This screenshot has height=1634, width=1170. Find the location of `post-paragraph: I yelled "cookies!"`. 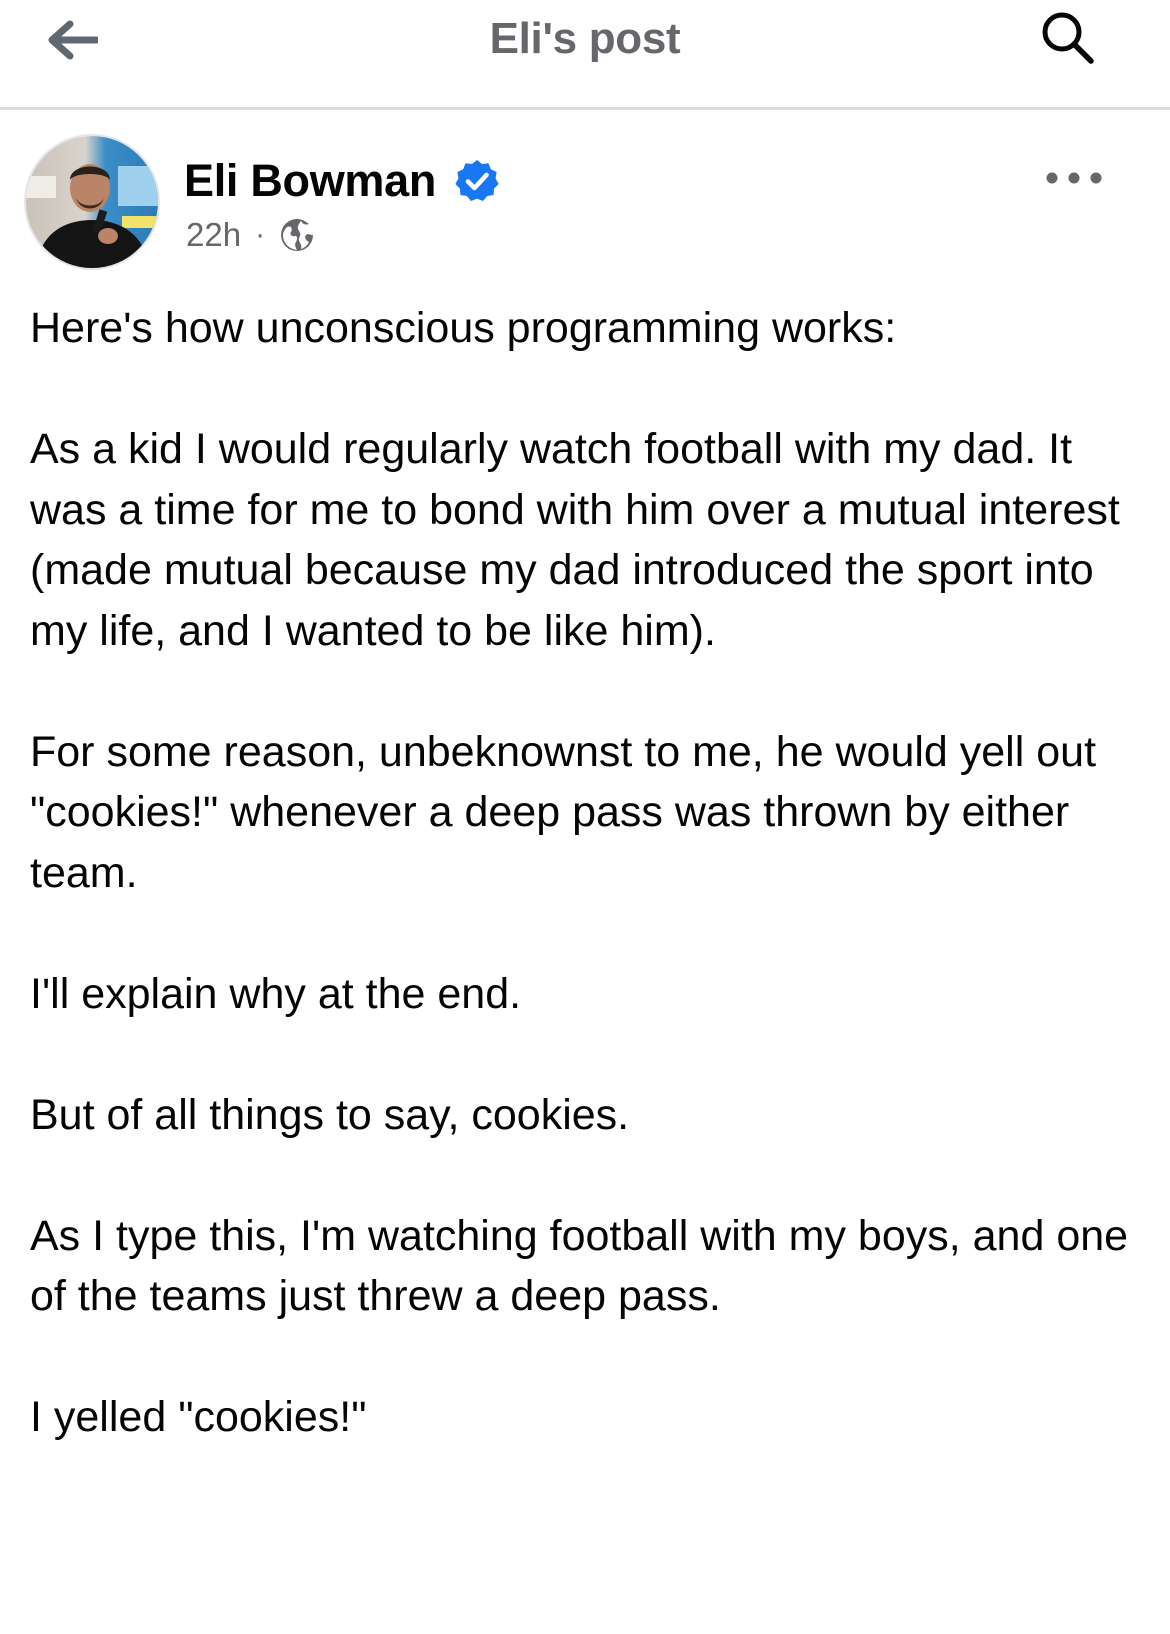

post-paragraph: I yelled "cookies!" is located at coordinates (198, 1417).